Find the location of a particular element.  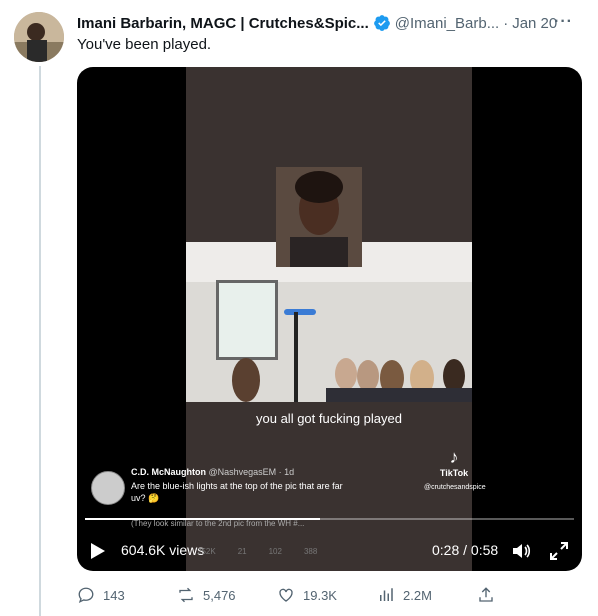

share-icon is located at coordinates (486, 594).